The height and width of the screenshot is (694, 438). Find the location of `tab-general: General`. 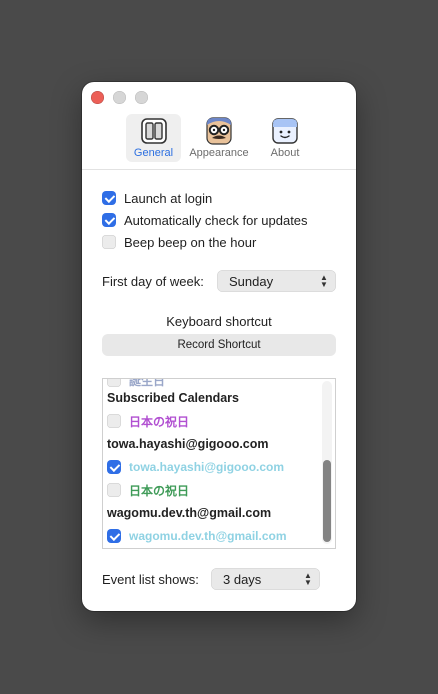

tab-general: General is located at coordinates (153, 138).